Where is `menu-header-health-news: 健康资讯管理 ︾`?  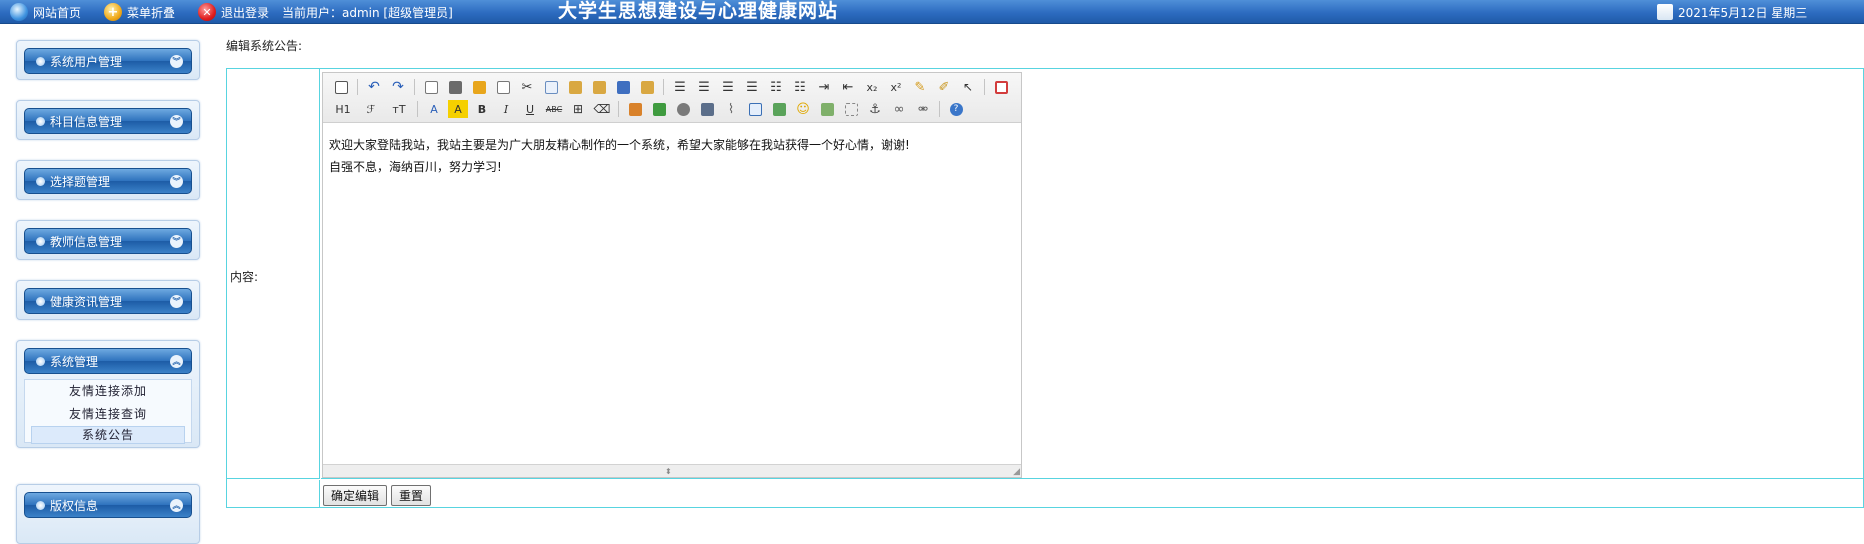 menu-header-health-news: 健康资讯管理 ︾ is located at coordinates (108, 301).